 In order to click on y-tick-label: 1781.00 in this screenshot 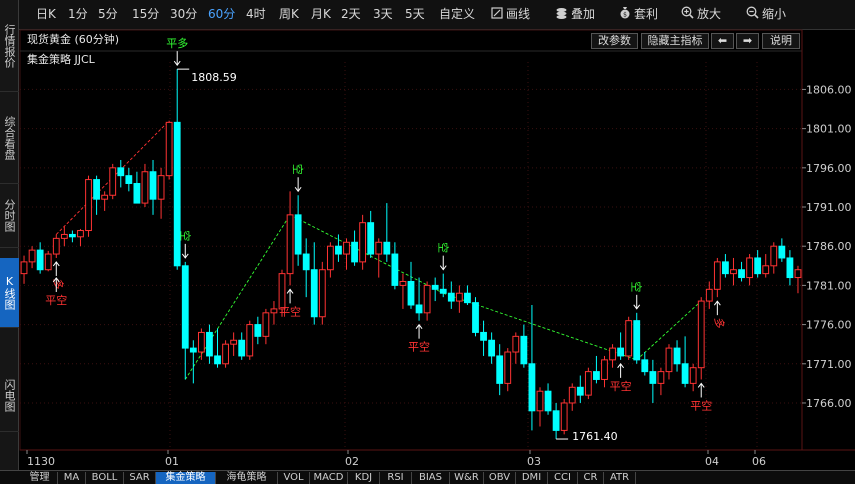, I will do `click(829, 285)`.